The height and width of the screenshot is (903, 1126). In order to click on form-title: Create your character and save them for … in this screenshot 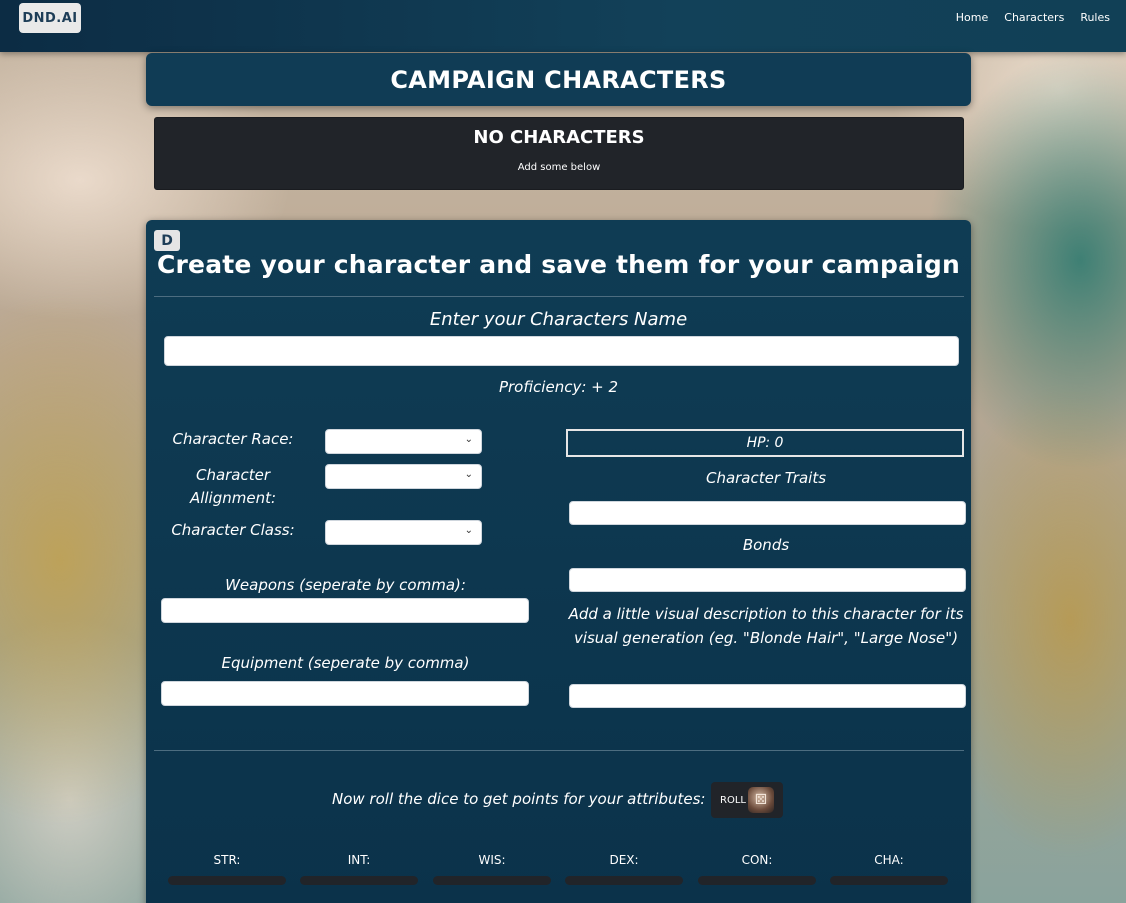, I will do `click(558, 264)`.